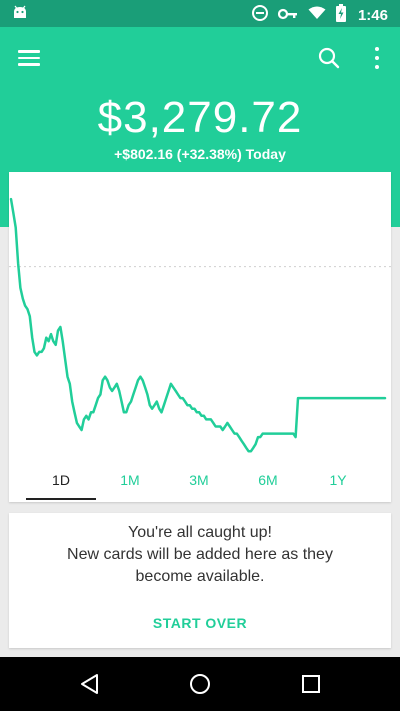 The image size is (400, 711). What do you see at coordinates (259, 15) in the screenshot?
I see `do-not-disturb-icon` at bounding box center [259, 15].